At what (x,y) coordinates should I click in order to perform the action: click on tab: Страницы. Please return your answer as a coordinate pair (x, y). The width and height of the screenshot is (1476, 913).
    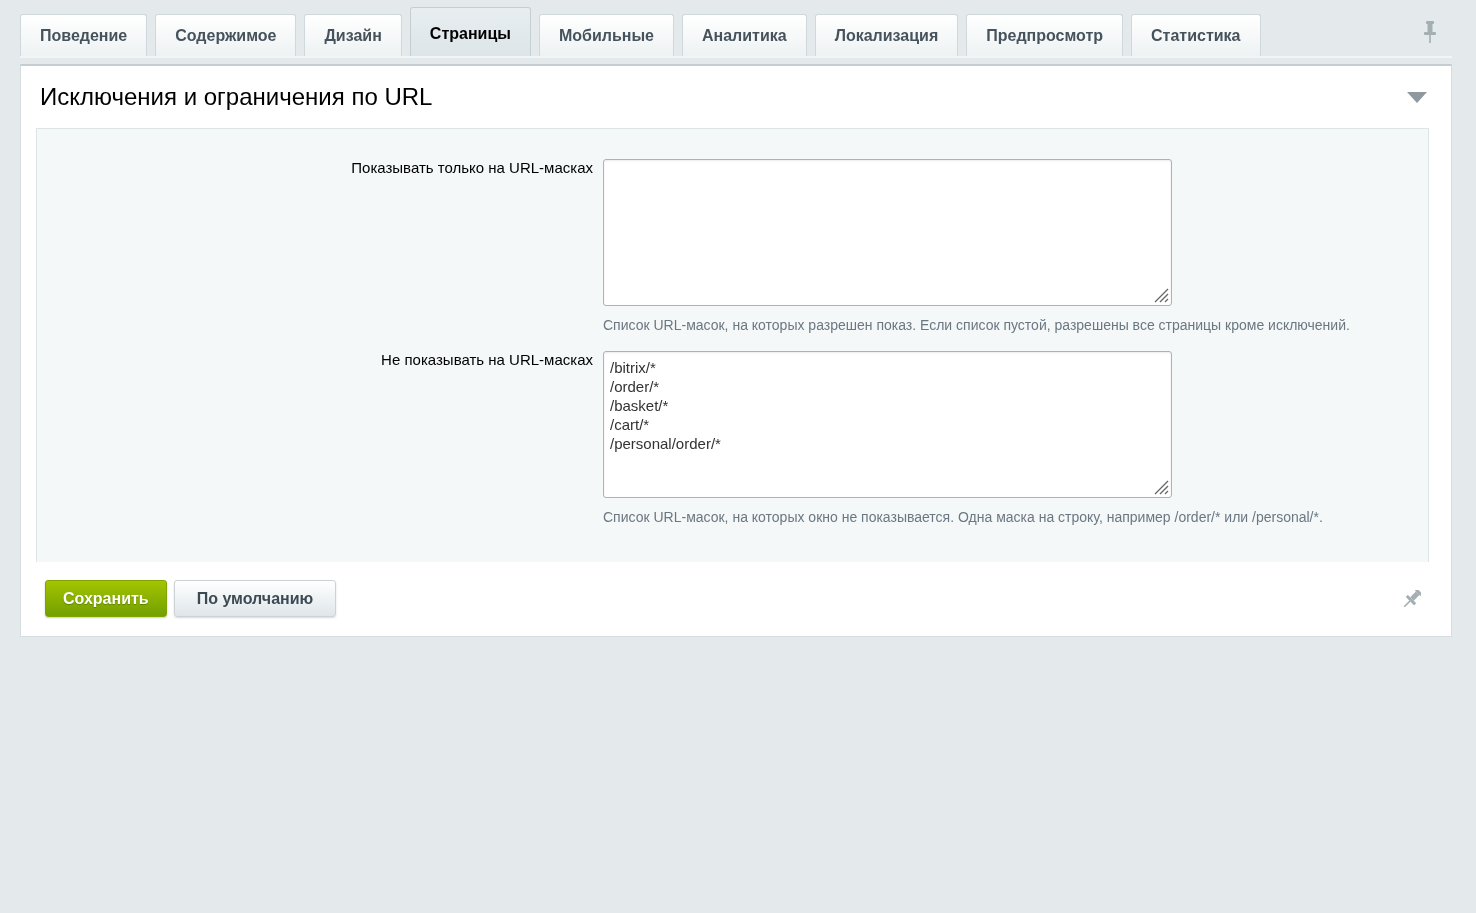
    Looking at the image, I should click on (470, 31).